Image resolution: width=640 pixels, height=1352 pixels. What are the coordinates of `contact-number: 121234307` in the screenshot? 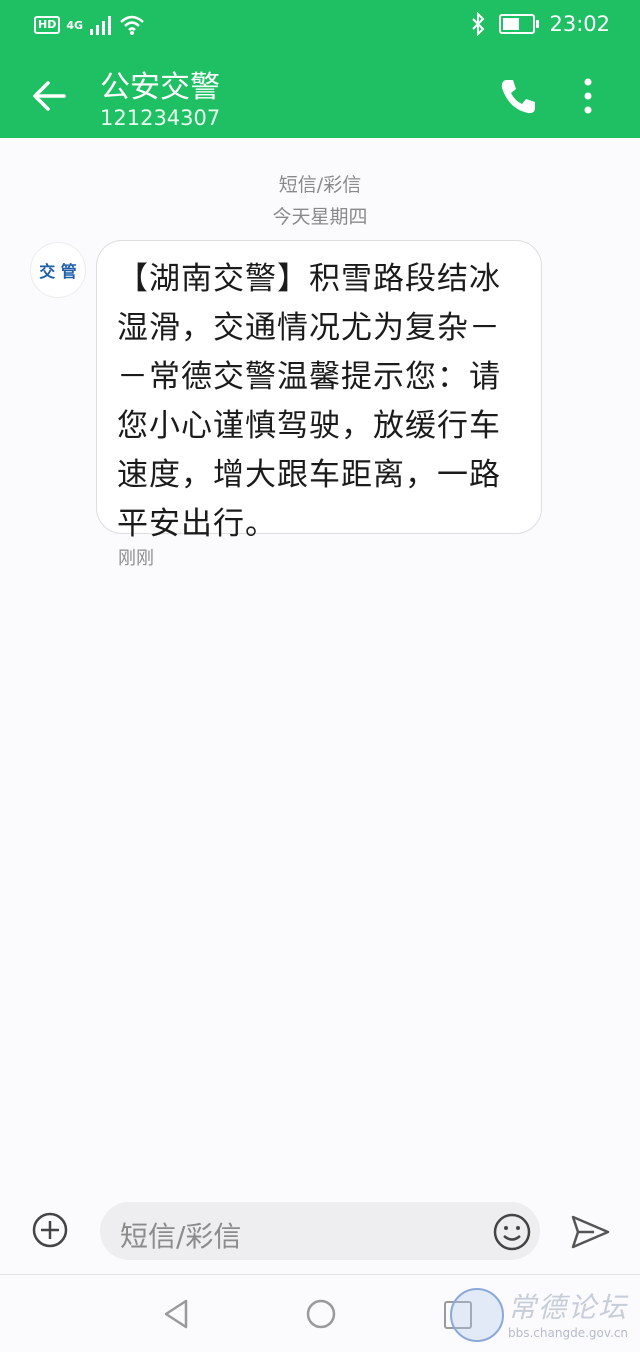 It's located at (160, 118).